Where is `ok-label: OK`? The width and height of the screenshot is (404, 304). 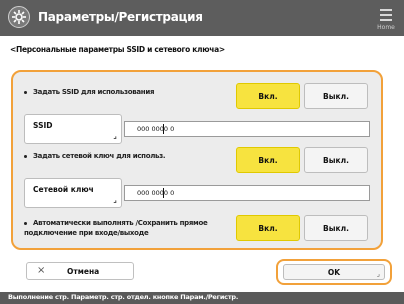
ok-label: OK is located at coordinates (334, 272).